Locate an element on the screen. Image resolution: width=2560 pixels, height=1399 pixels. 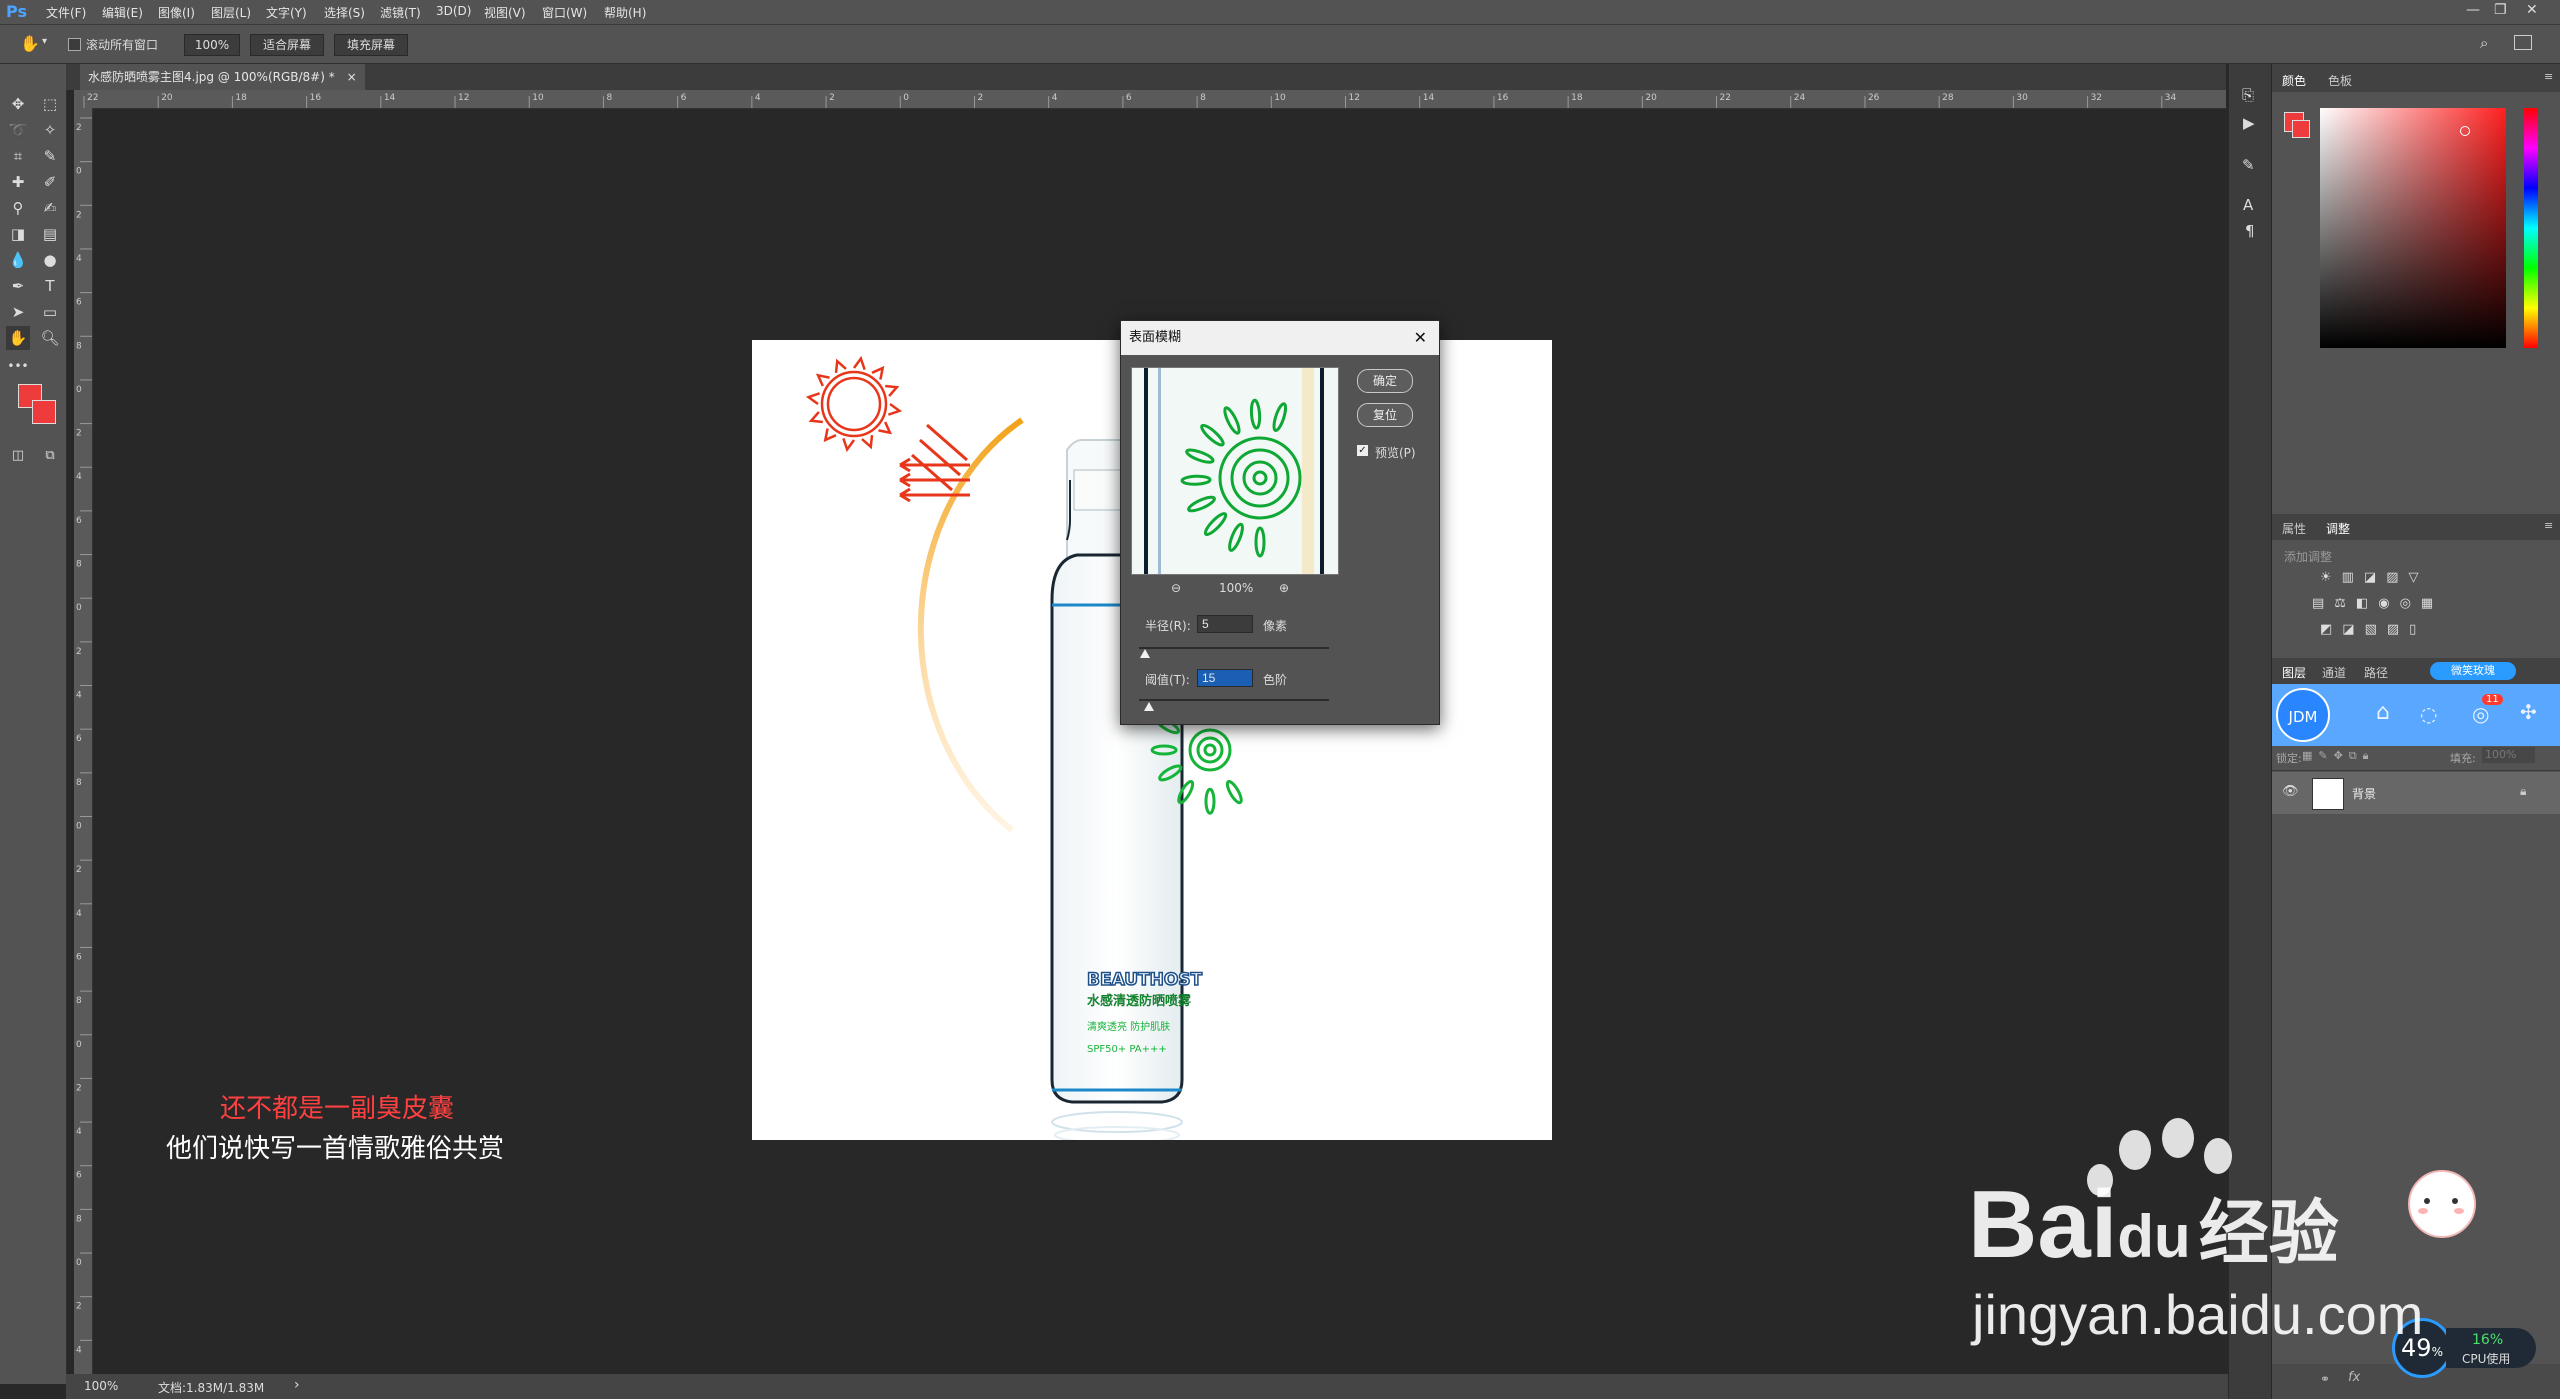
adjust-panel-menu-icon: ≡ is located at coordinates (2548, 525).